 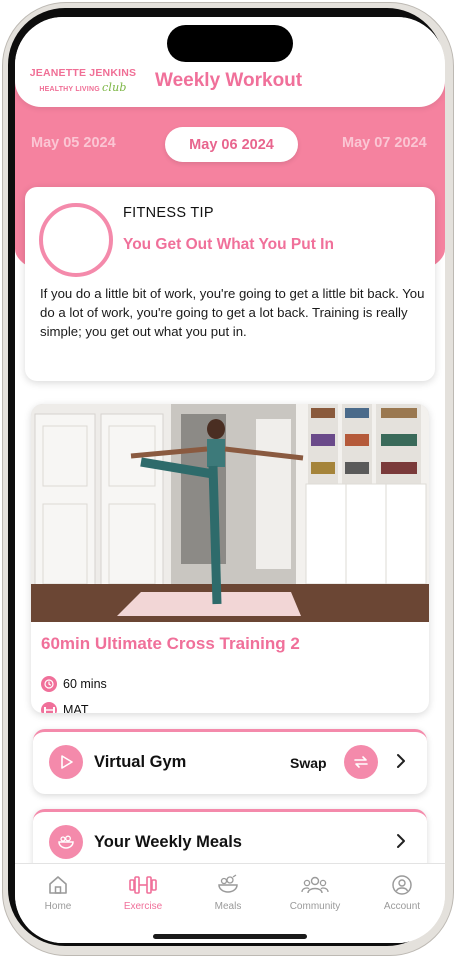 I want to click on brand-logo: JEANETTE JENKINS HEALTHY LIVING club, so click(x=83, y=80).